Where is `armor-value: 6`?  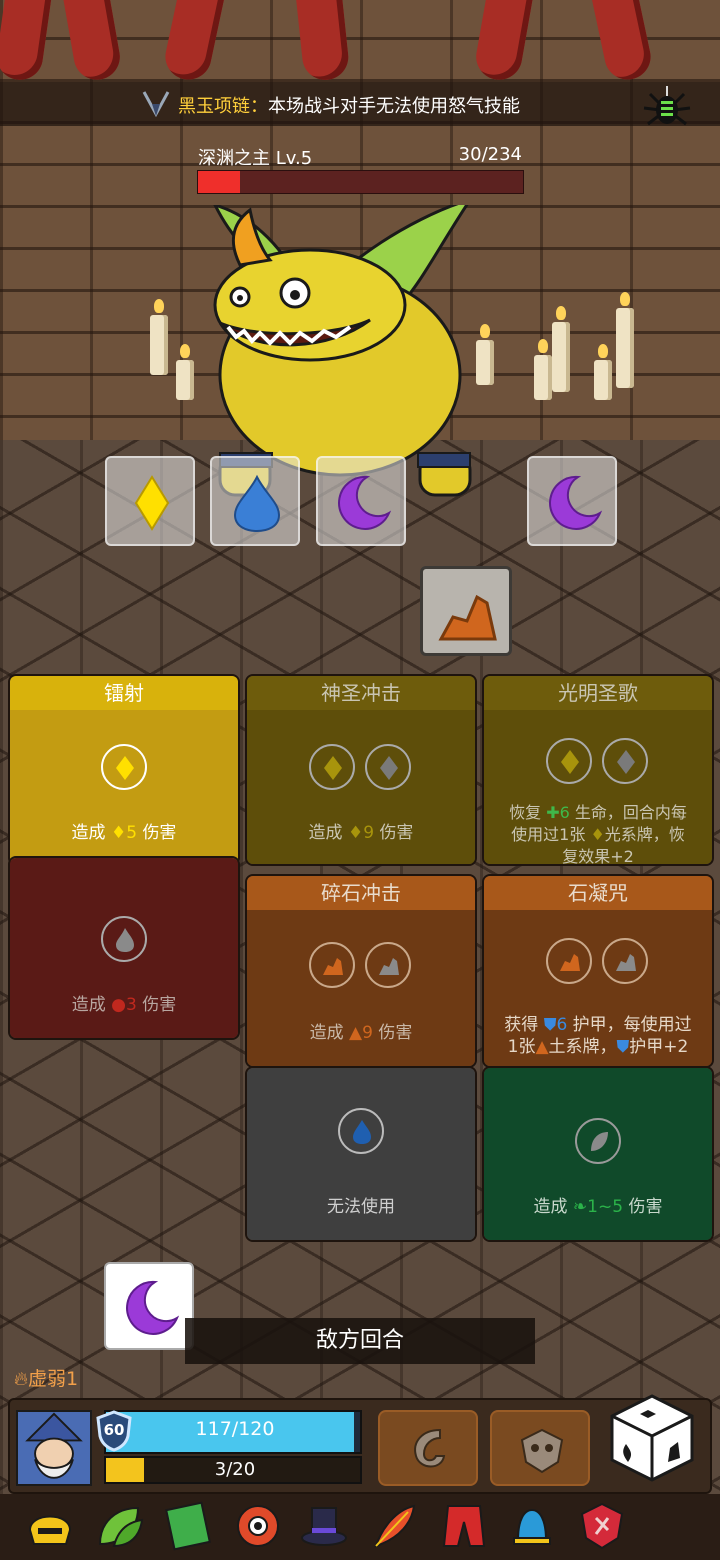
armor-value: 6 is located at coordinates (562, 1025).